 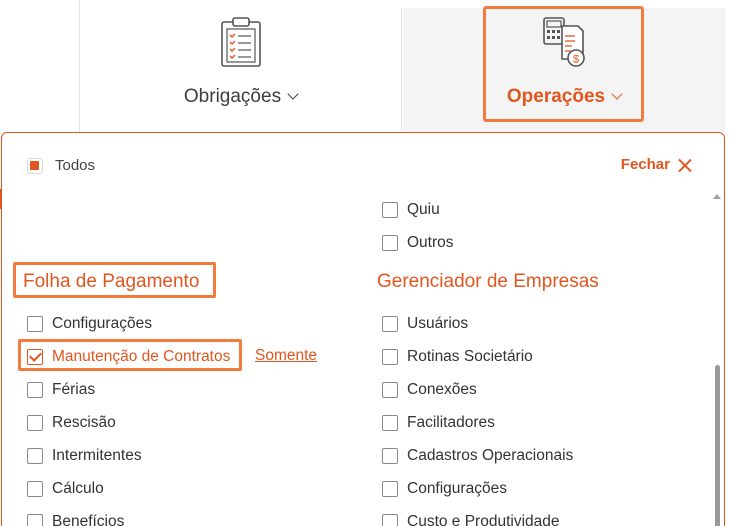 I want to click on nav-obrigacoes-label: Obrigações, so click(x=240, y=97).